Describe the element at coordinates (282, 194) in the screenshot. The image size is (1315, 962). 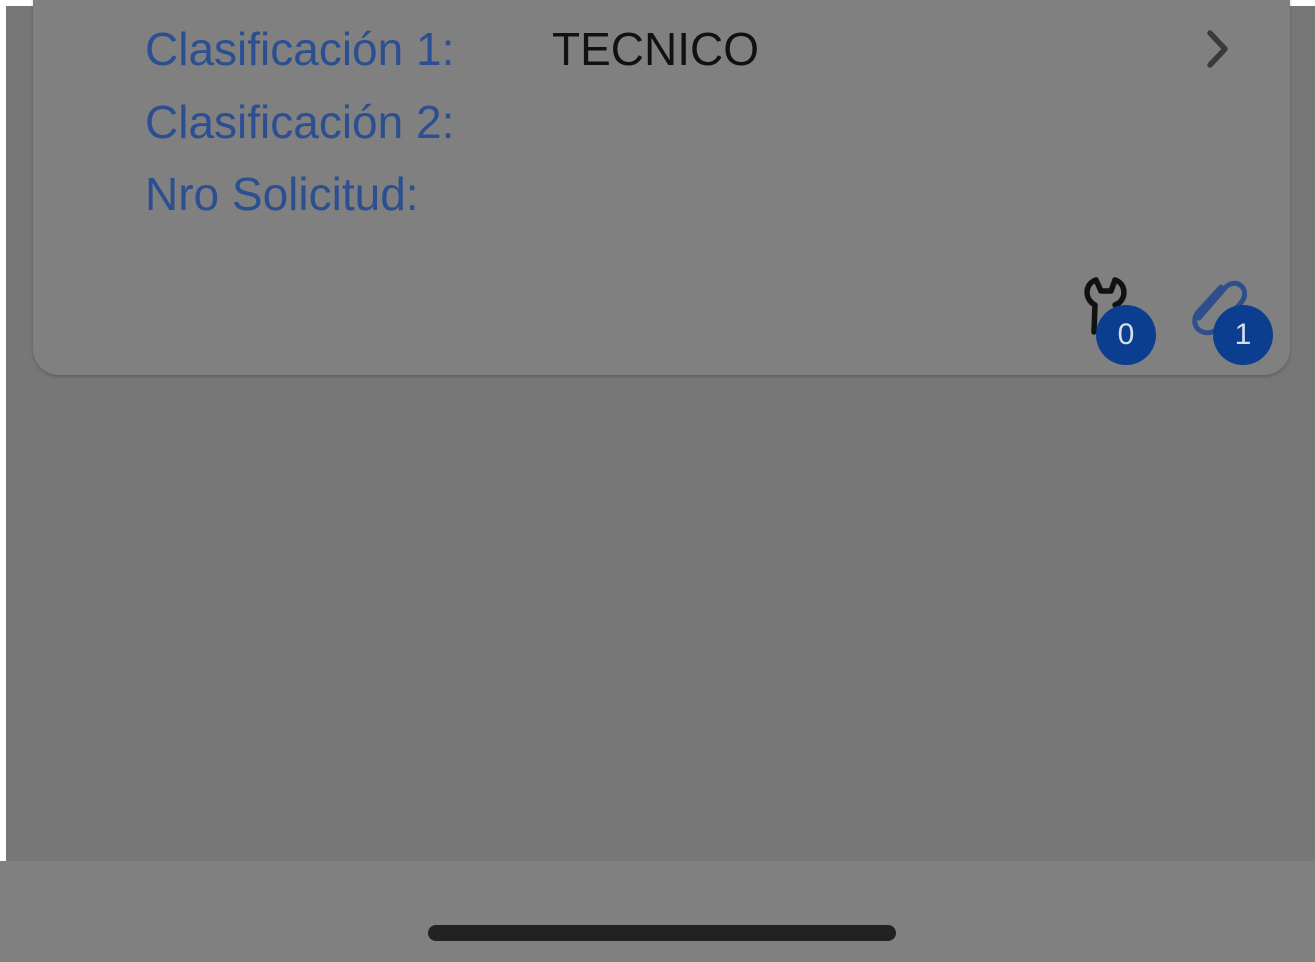
I see `nro-solicitud-label: Nro Solicitud:` at that location.